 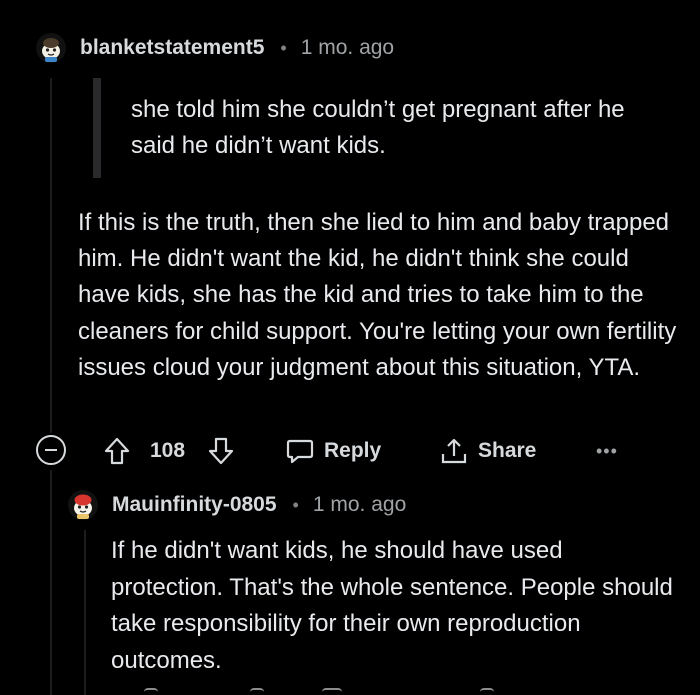 I want to click on share-button: Share, so click(x=488, y=451).